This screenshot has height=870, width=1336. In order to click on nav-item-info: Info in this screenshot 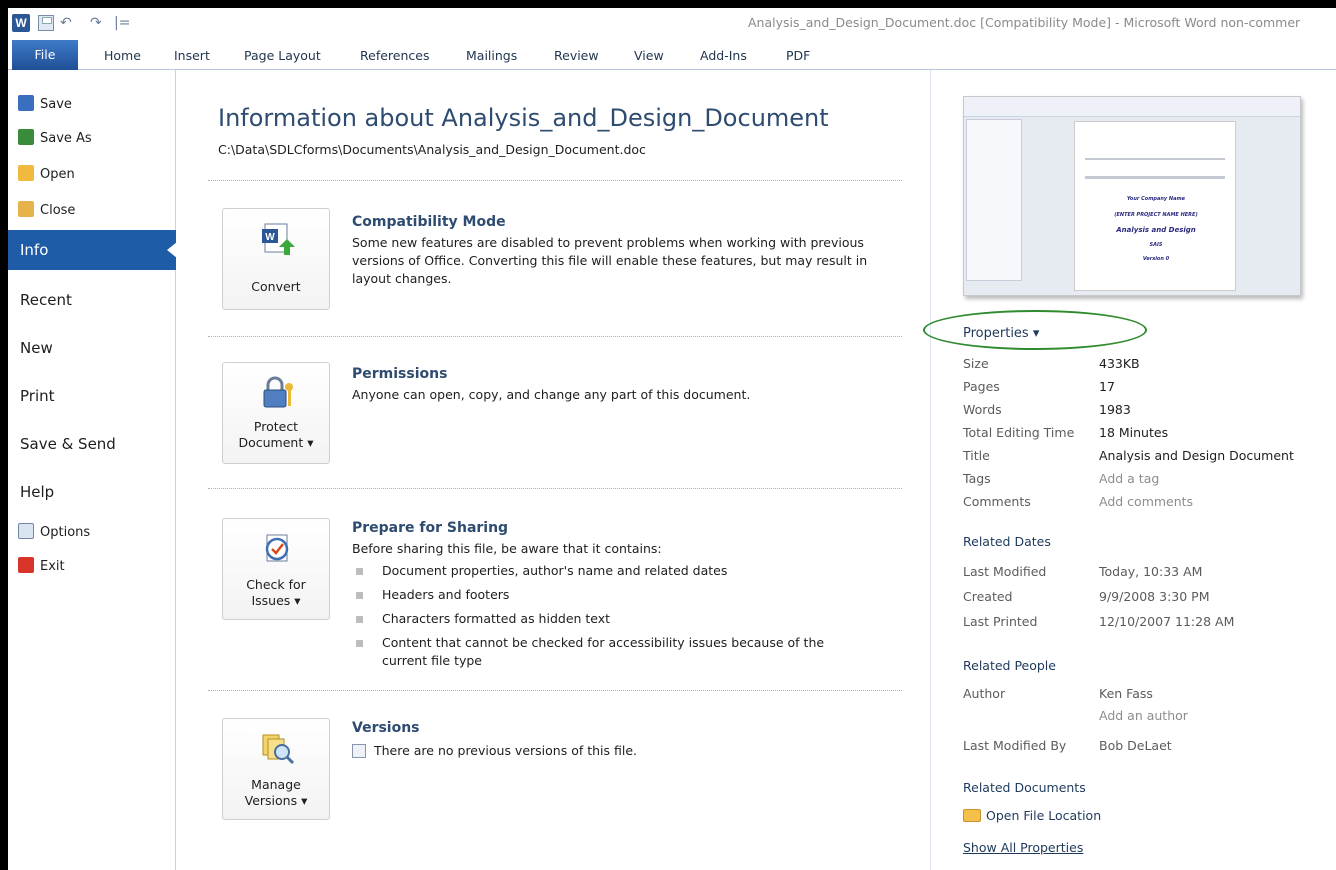, I will do `click(92, 250)`.